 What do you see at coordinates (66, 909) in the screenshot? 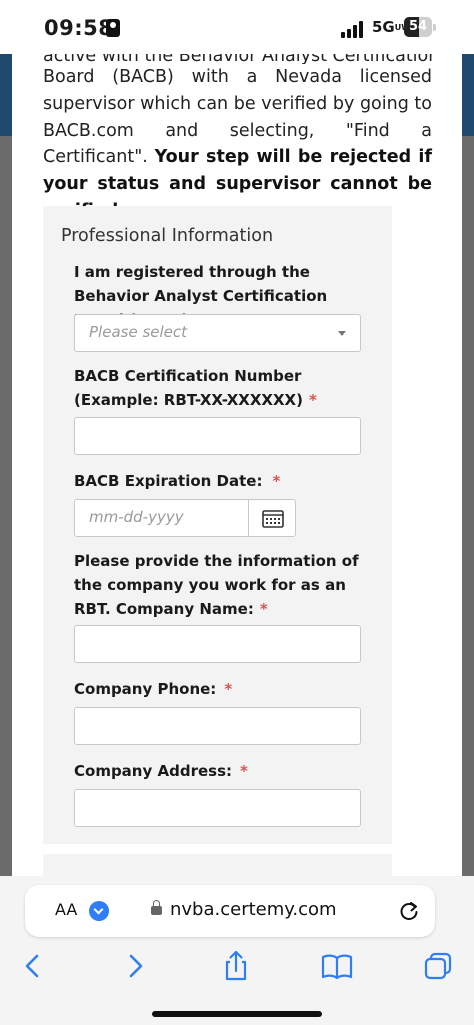
I see `text-size-button: AA` at bounding box center [66, 909].